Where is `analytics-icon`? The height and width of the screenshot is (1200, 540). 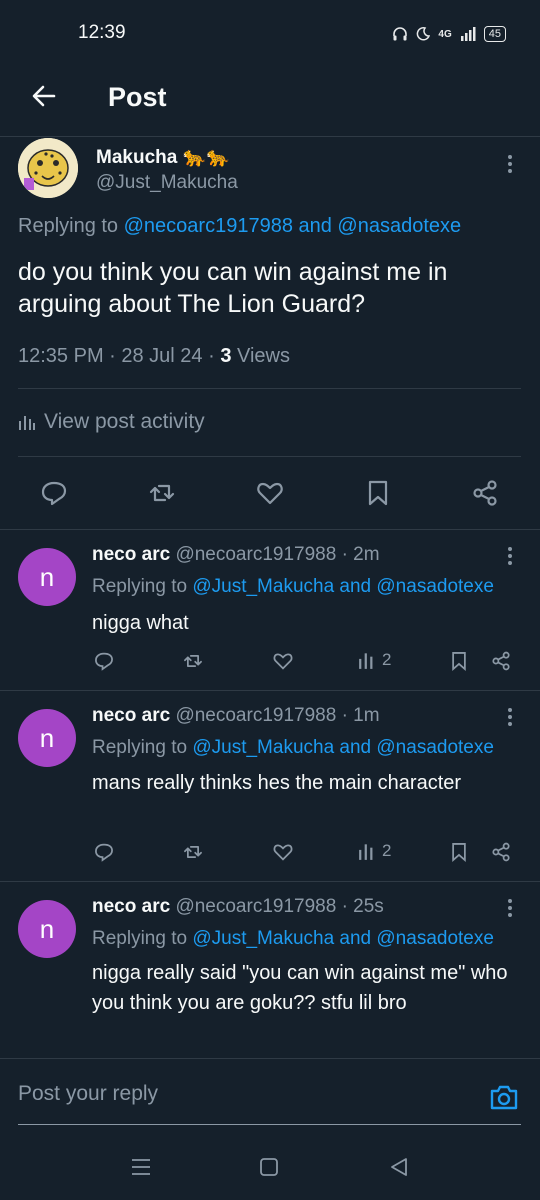
analytics-icon is located at coordinates (27, 423).